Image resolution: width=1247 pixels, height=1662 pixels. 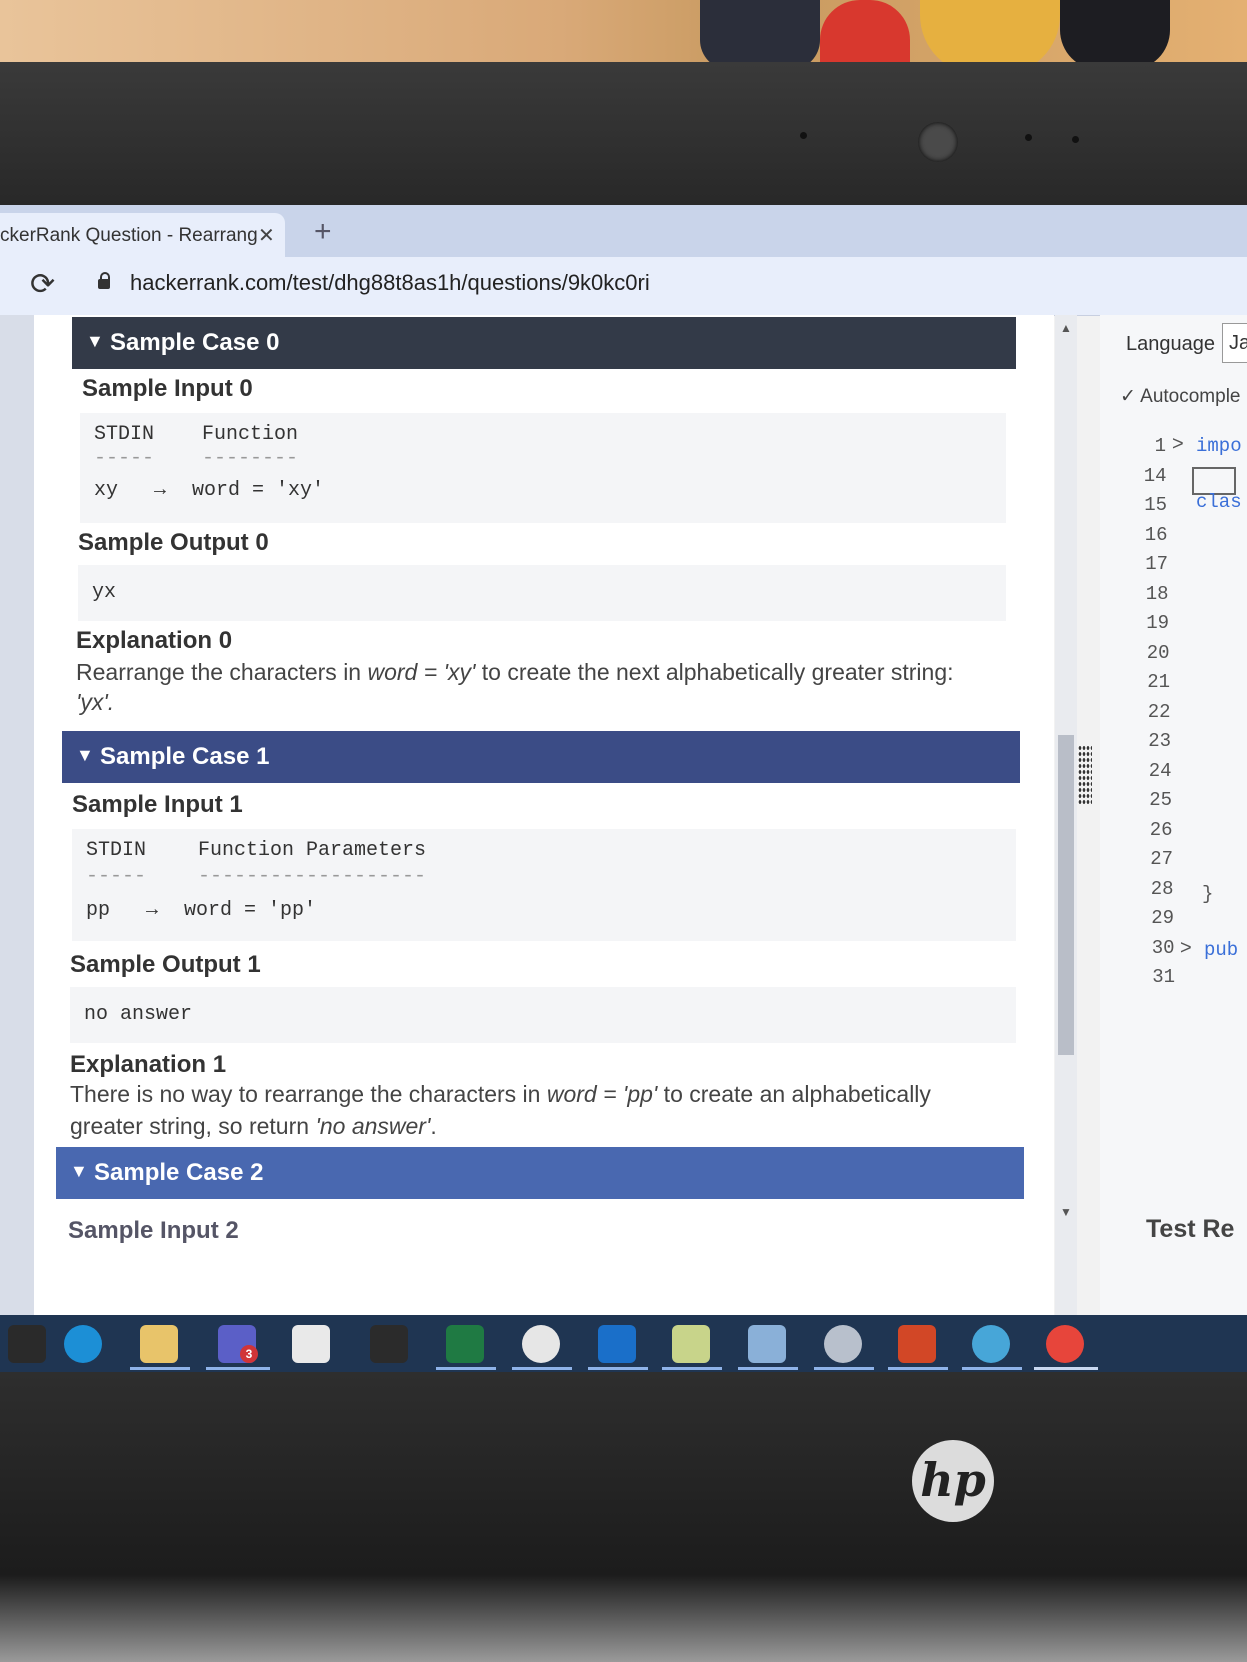 I want to click on code-token: clas, so click(x=1219, y=502).